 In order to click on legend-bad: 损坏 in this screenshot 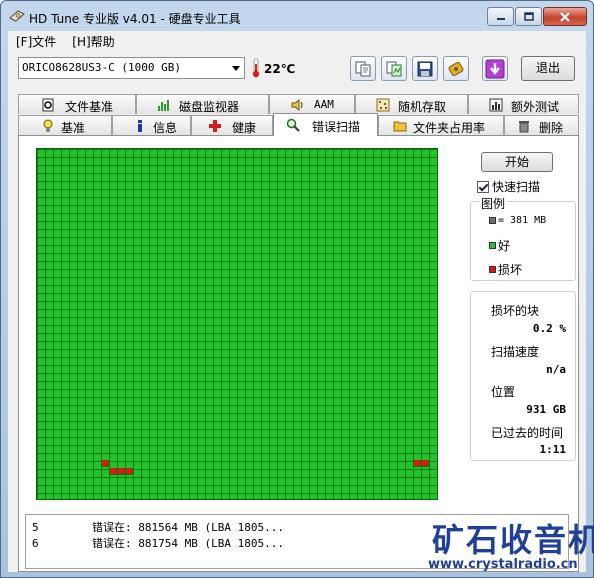, I will do `click(505, 269)`.